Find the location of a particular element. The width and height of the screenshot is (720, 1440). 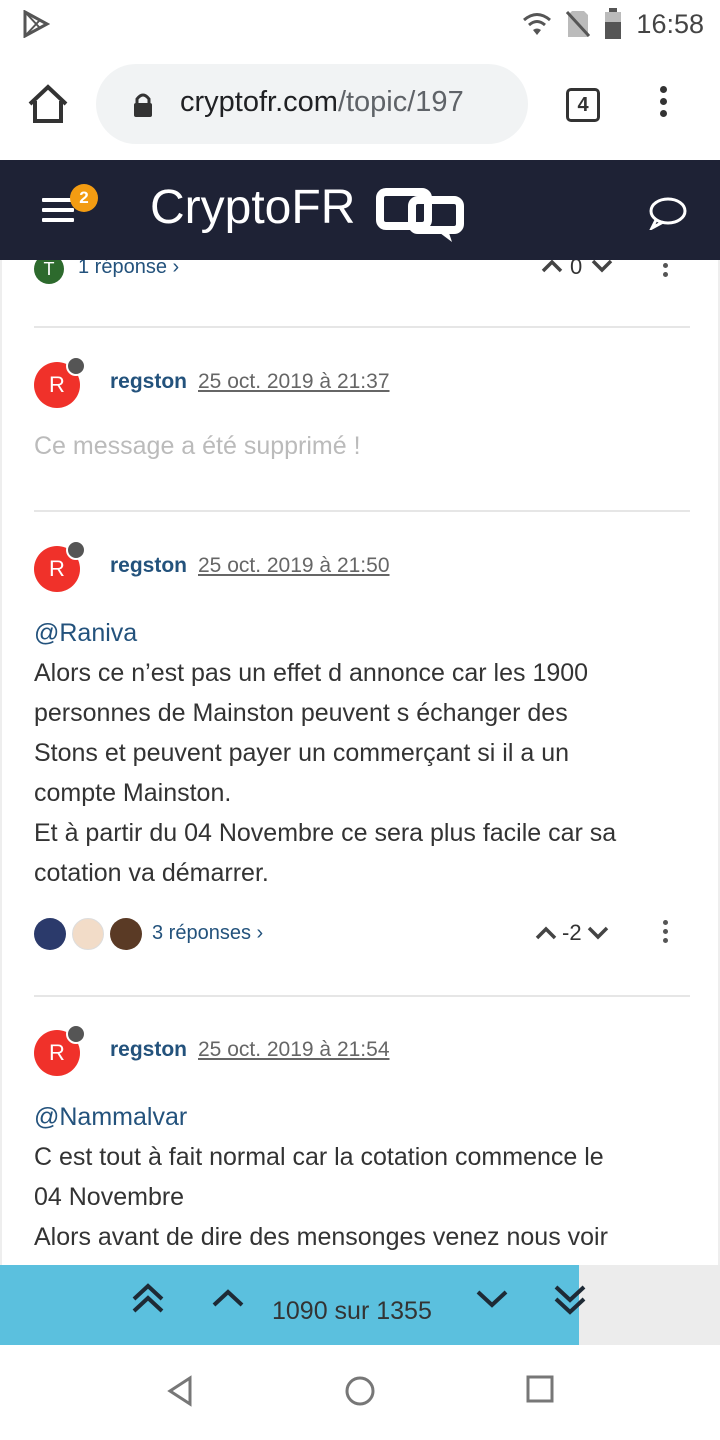

post-header: R regston 25 oct. 2019 à 21:54 is located at coordinates (362, 1052).